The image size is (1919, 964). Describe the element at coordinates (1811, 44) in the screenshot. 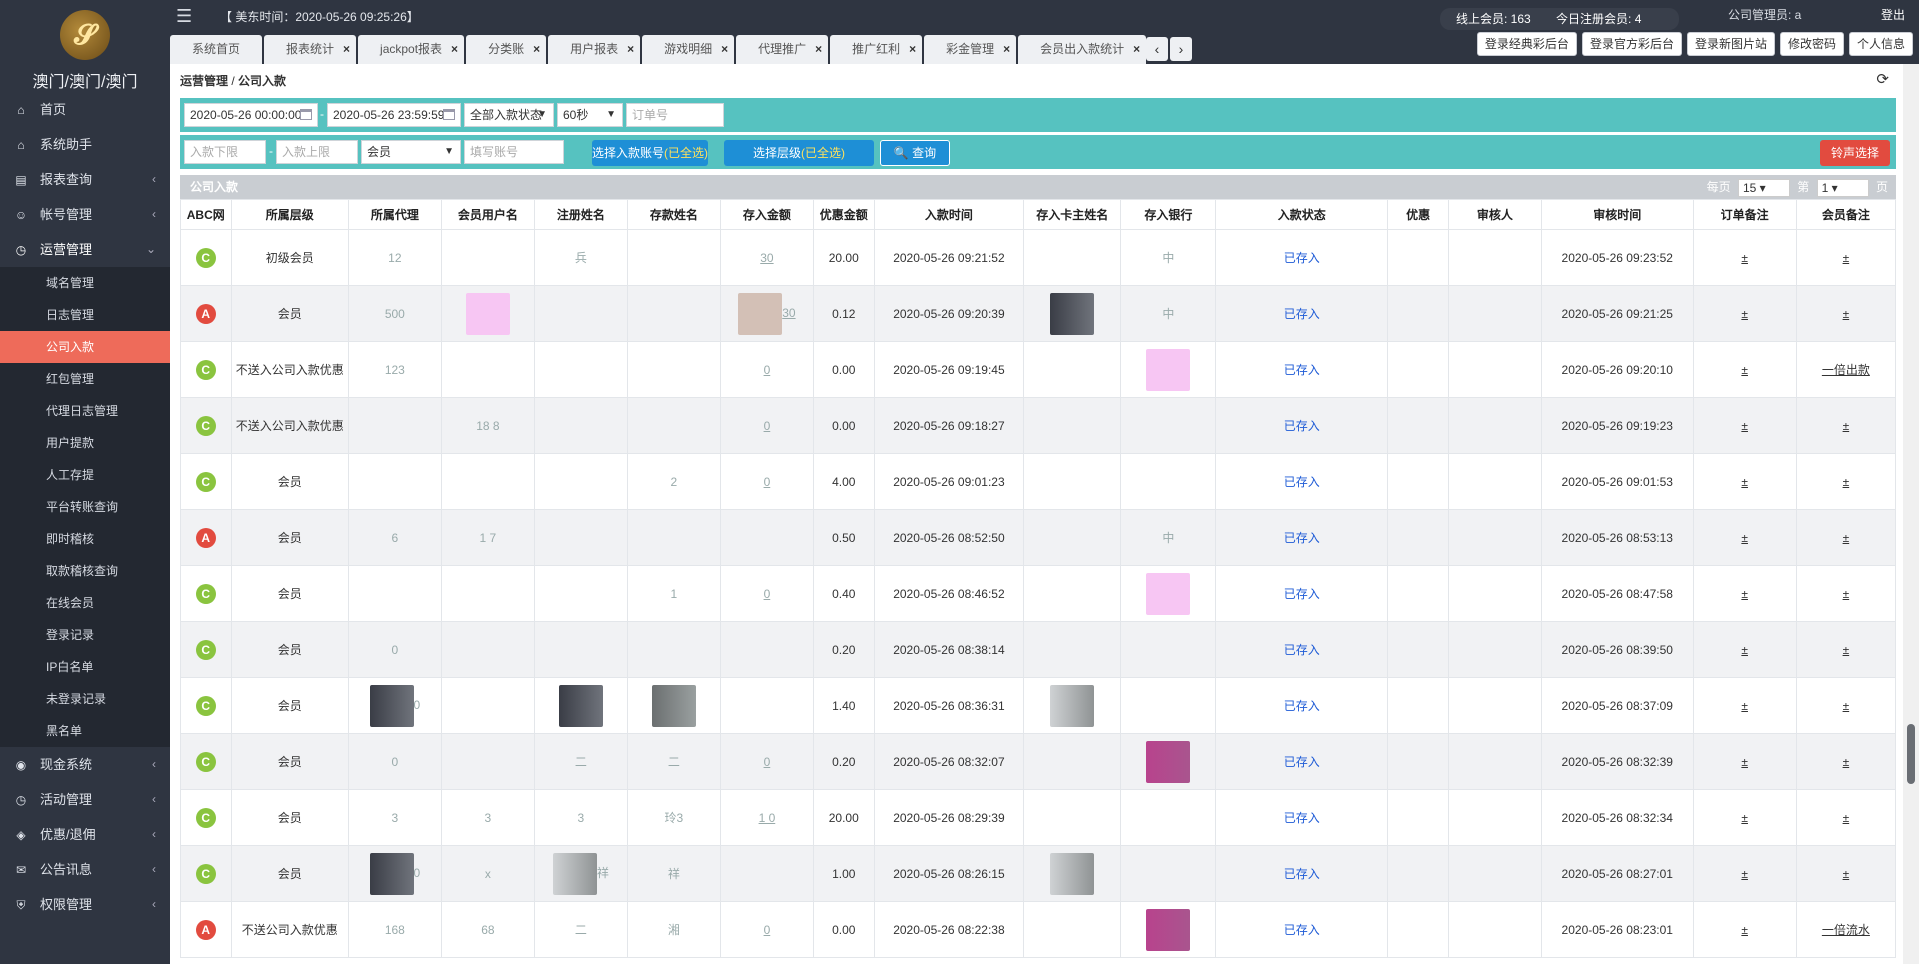

I see `top-button: 修改密码` at that location.